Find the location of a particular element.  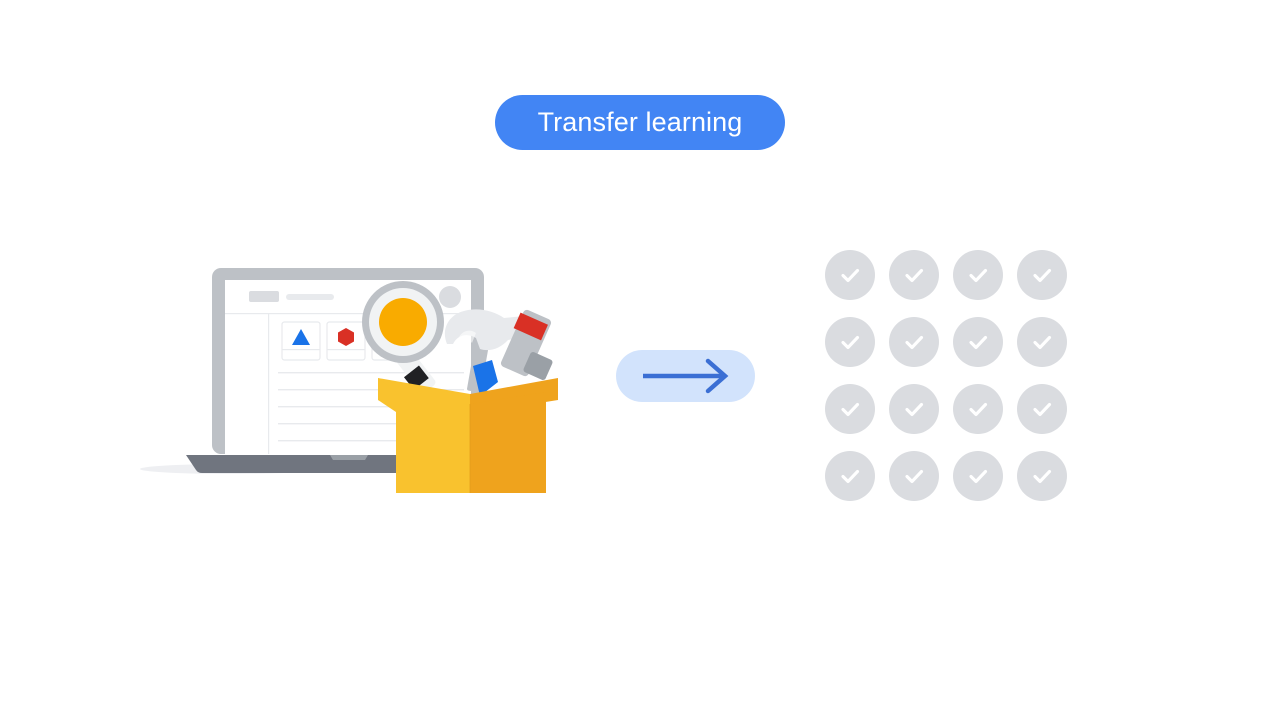

magnifier-lens is located at coordinates (403, 322).